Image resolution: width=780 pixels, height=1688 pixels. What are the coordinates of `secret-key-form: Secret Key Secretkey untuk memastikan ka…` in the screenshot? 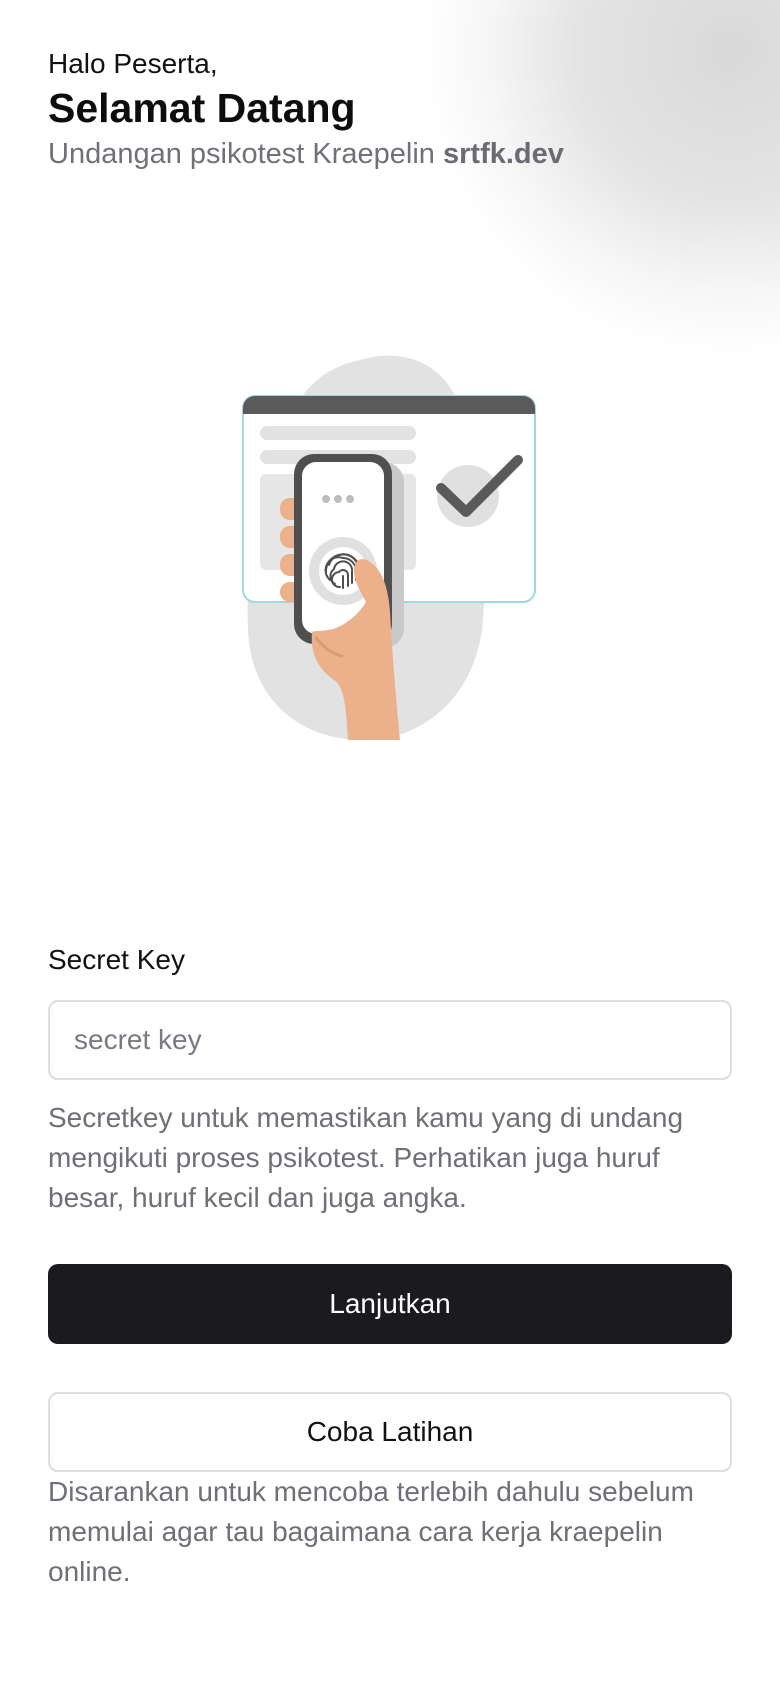 It's located at (390, 1079).